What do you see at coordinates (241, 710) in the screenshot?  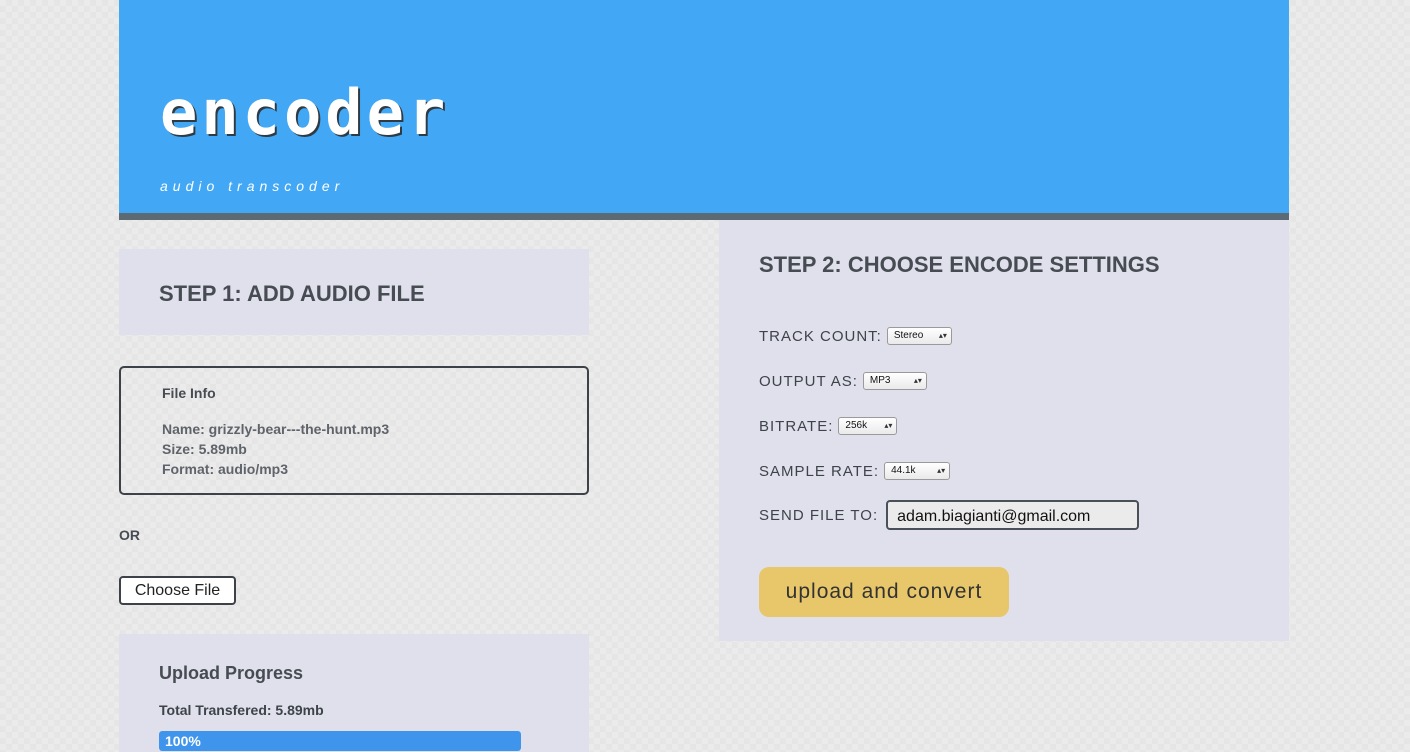 I see `total-transferred: Total Transfered: 5.89mb` at bounding box center [241, 710].